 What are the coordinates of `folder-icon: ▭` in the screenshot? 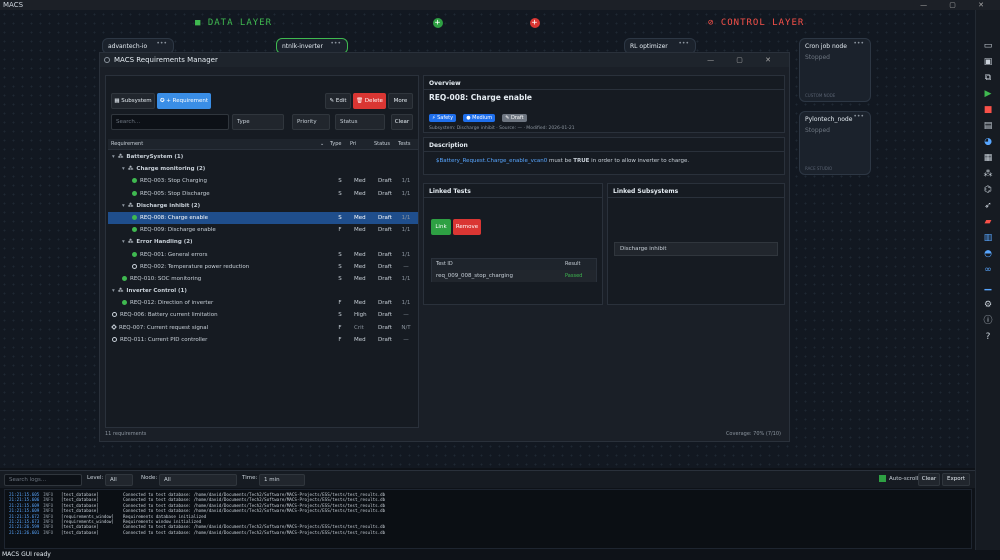 It's located at (988, 46).